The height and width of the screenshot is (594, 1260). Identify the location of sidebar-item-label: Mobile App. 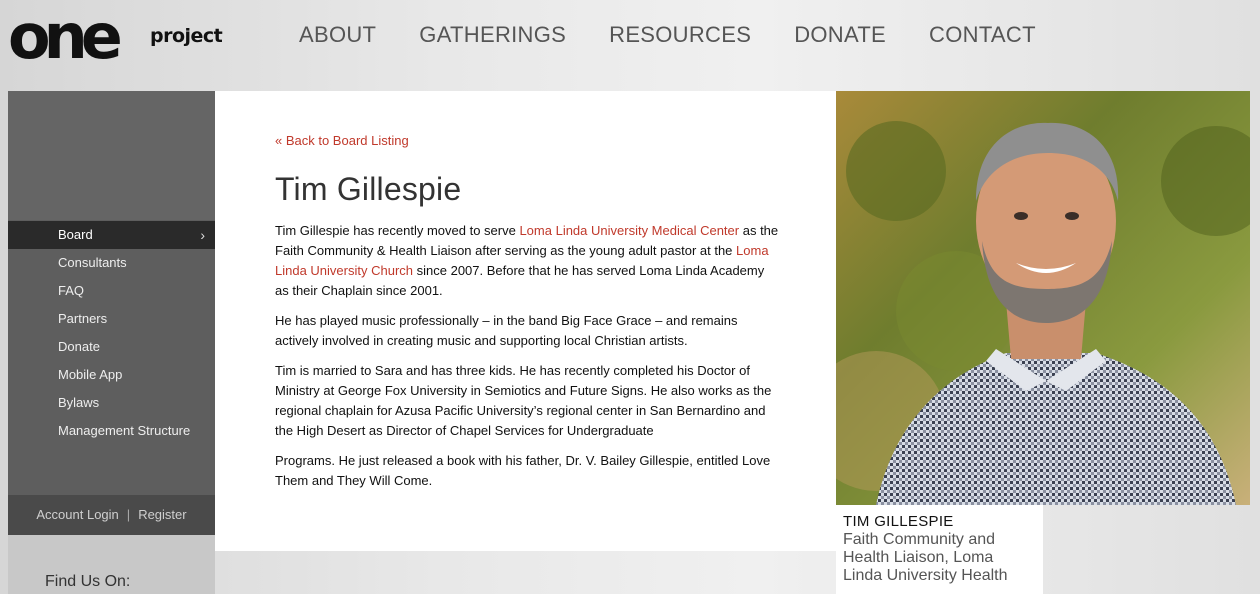
(90, 374).